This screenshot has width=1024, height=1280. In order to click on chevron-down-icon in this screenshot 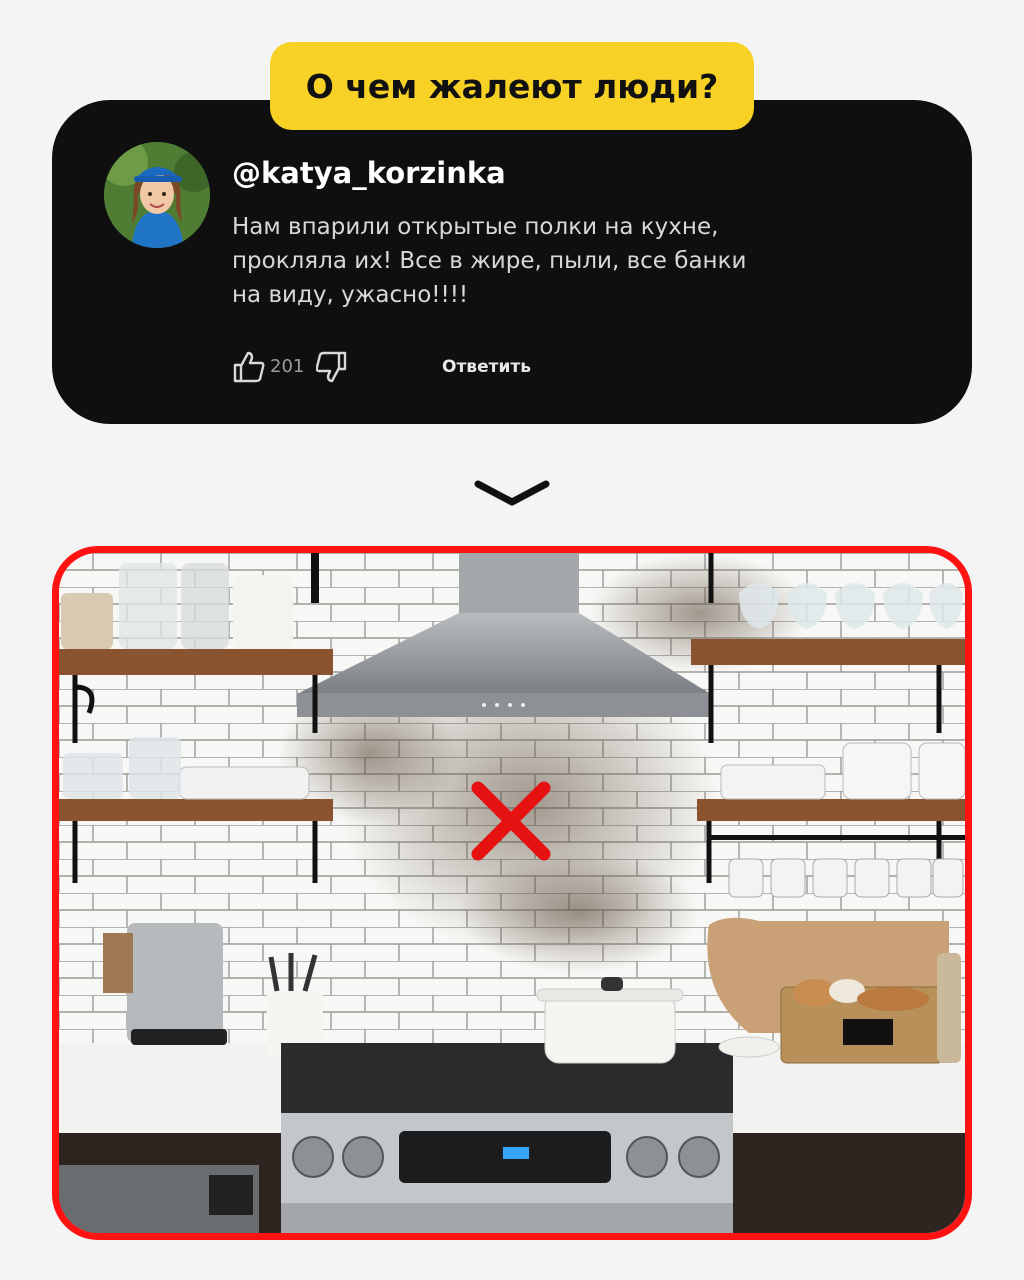, I will do `click(512, 493)`.